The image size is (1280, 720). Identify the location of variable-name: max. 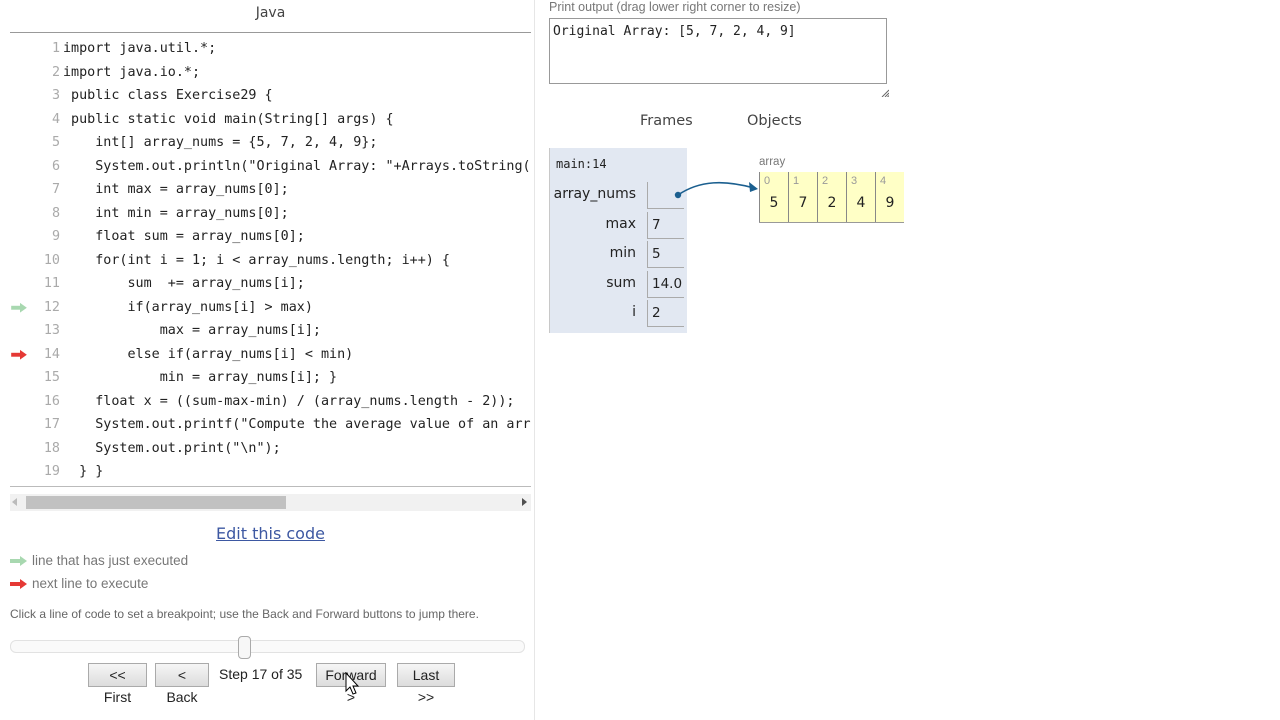
(620, 223).